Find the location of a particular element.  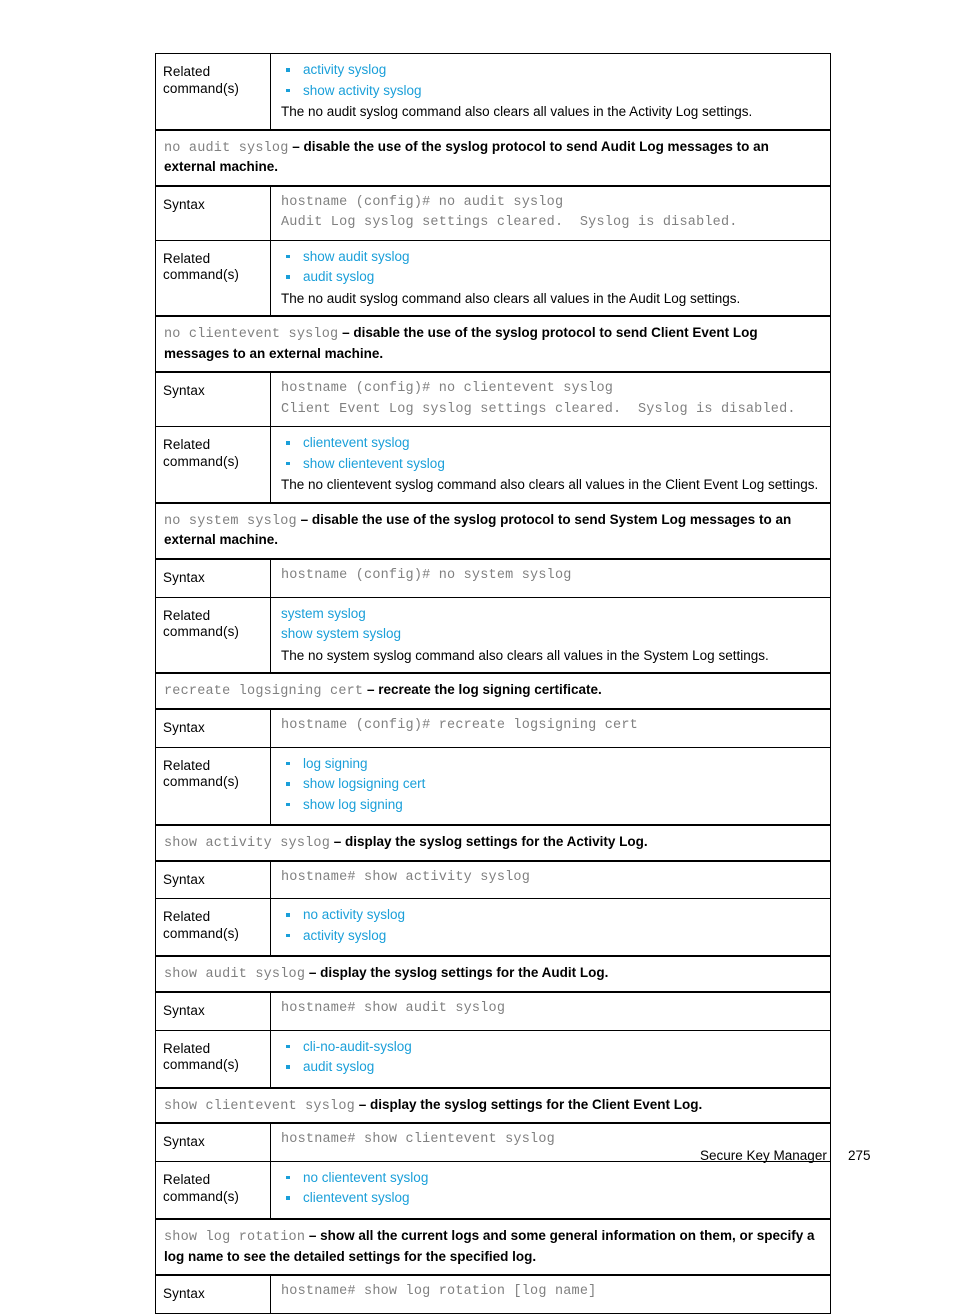

link-show-log-signing: show log signing is located at coordinates (353, 804).